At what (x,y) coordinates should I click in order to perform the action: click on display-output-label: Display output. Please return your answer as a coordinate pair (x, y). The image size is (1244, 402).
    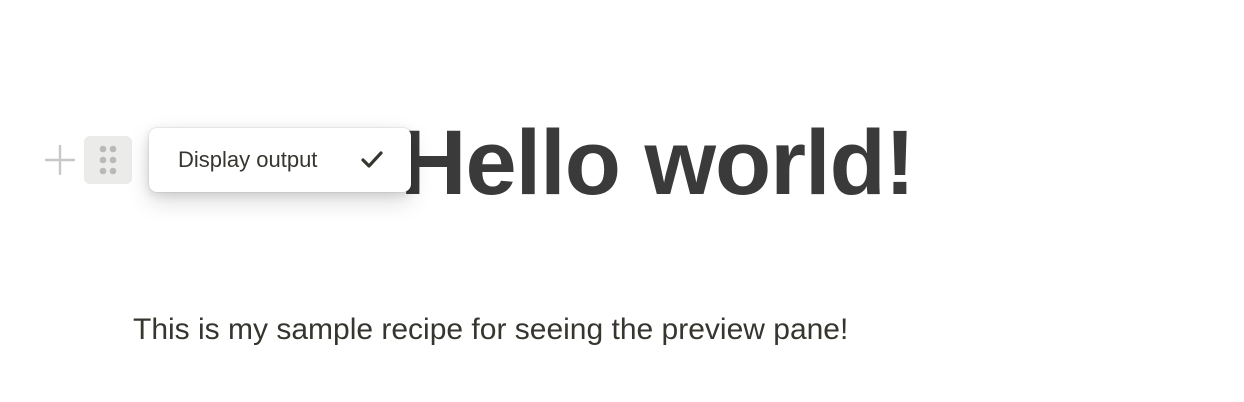
    Looking at the image, I should click on (248, 159).